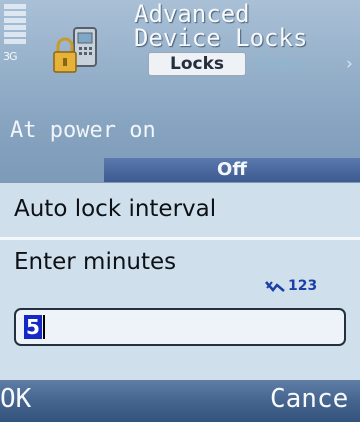 Image resolution: width=360 pixels, height=422 pixels. Describe the element at coordinates (232, 170) in the screenshot. I see `setting-value: Off` at that location.